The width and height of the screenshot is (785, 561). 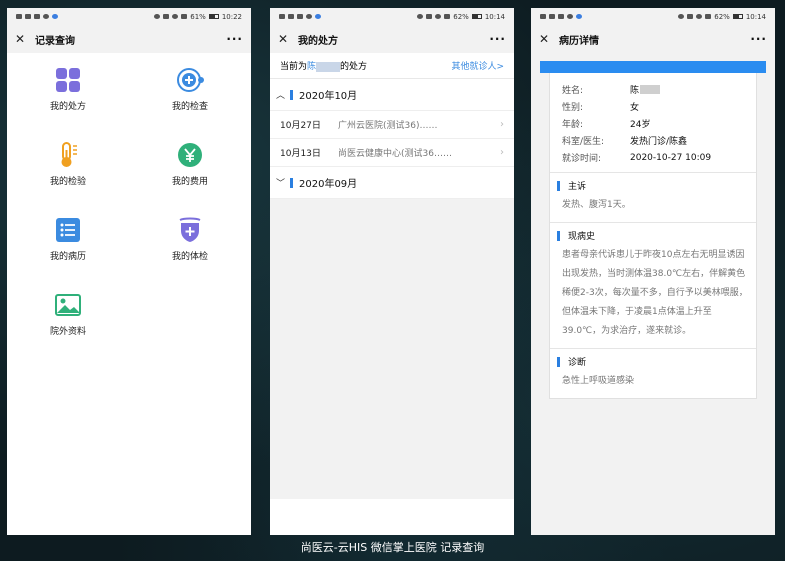 What do you see at coordinates (328, 184) in the screenshot?
I see `month-label: 2020年09月` at bounding box center [328, 184].